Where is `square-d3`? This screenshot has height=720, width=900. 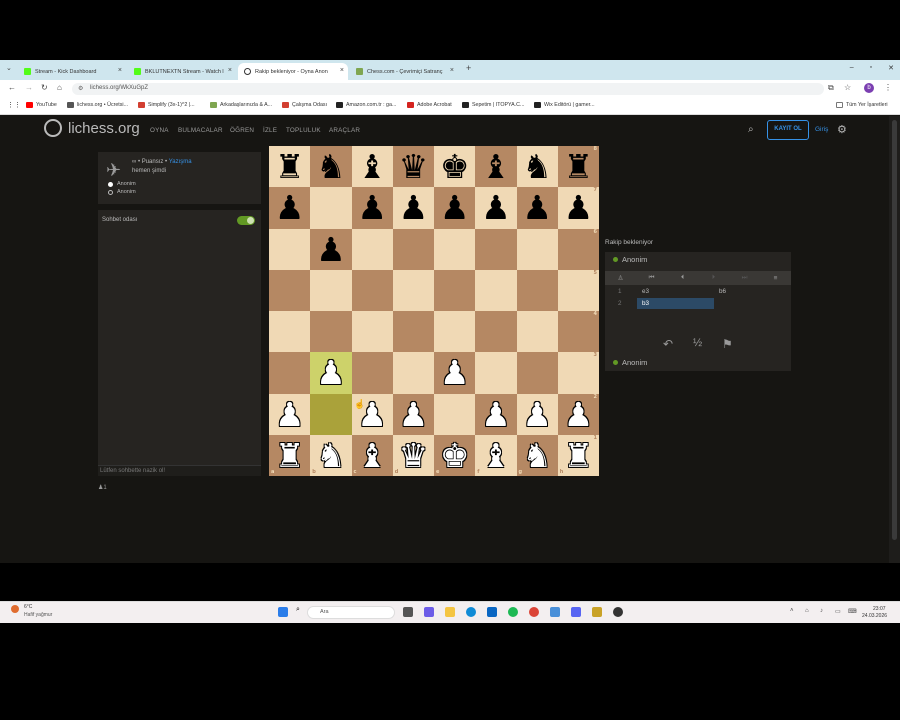
square-d3 is located at coordinates (413, 373).